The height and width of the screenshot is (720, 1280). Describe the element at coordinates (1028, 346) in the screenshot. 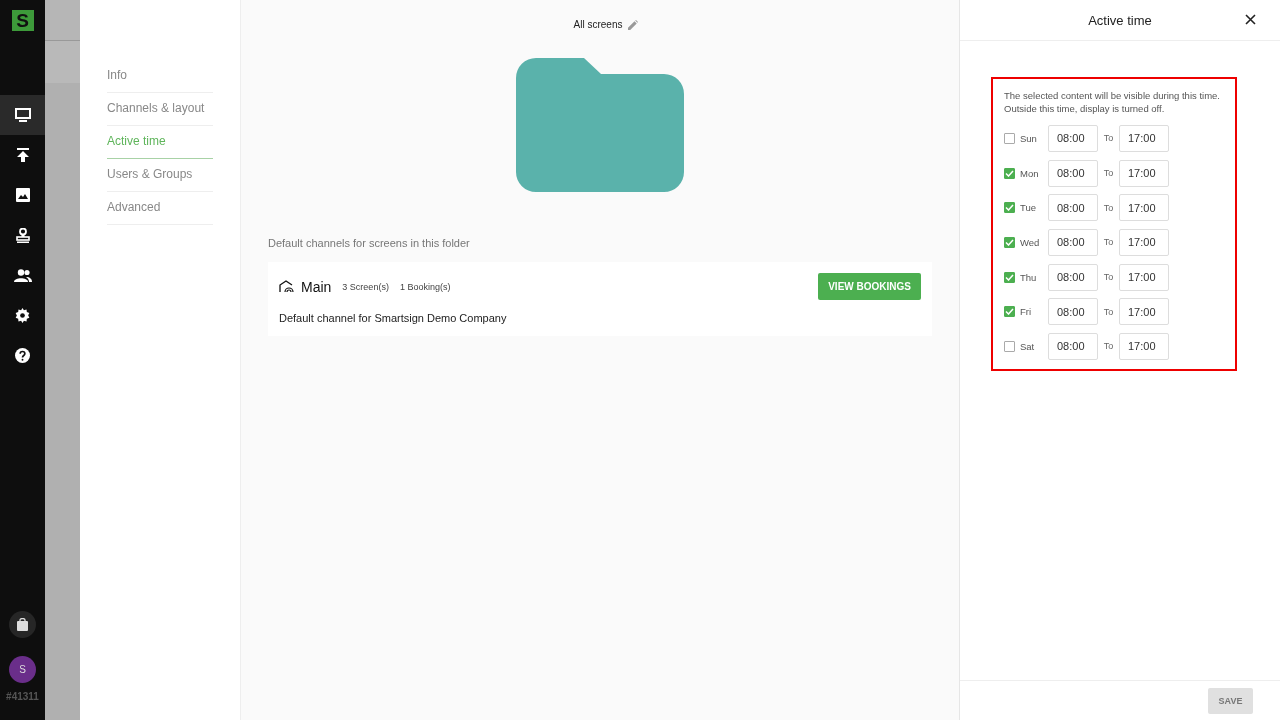

I see `day-label: Sat` at that location.